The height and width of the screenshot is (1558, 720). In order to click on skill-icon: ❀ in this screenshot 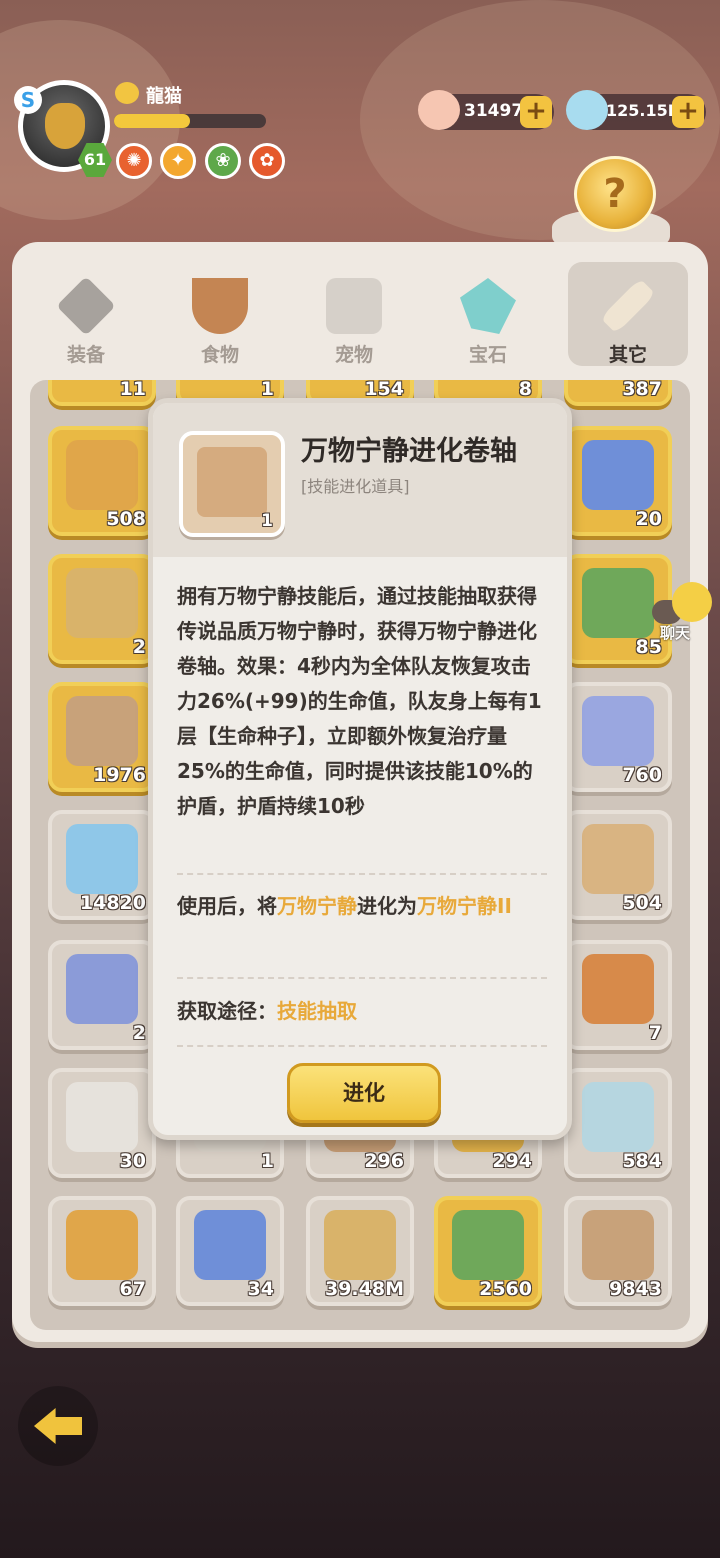, I will do `click(223, 161)`.